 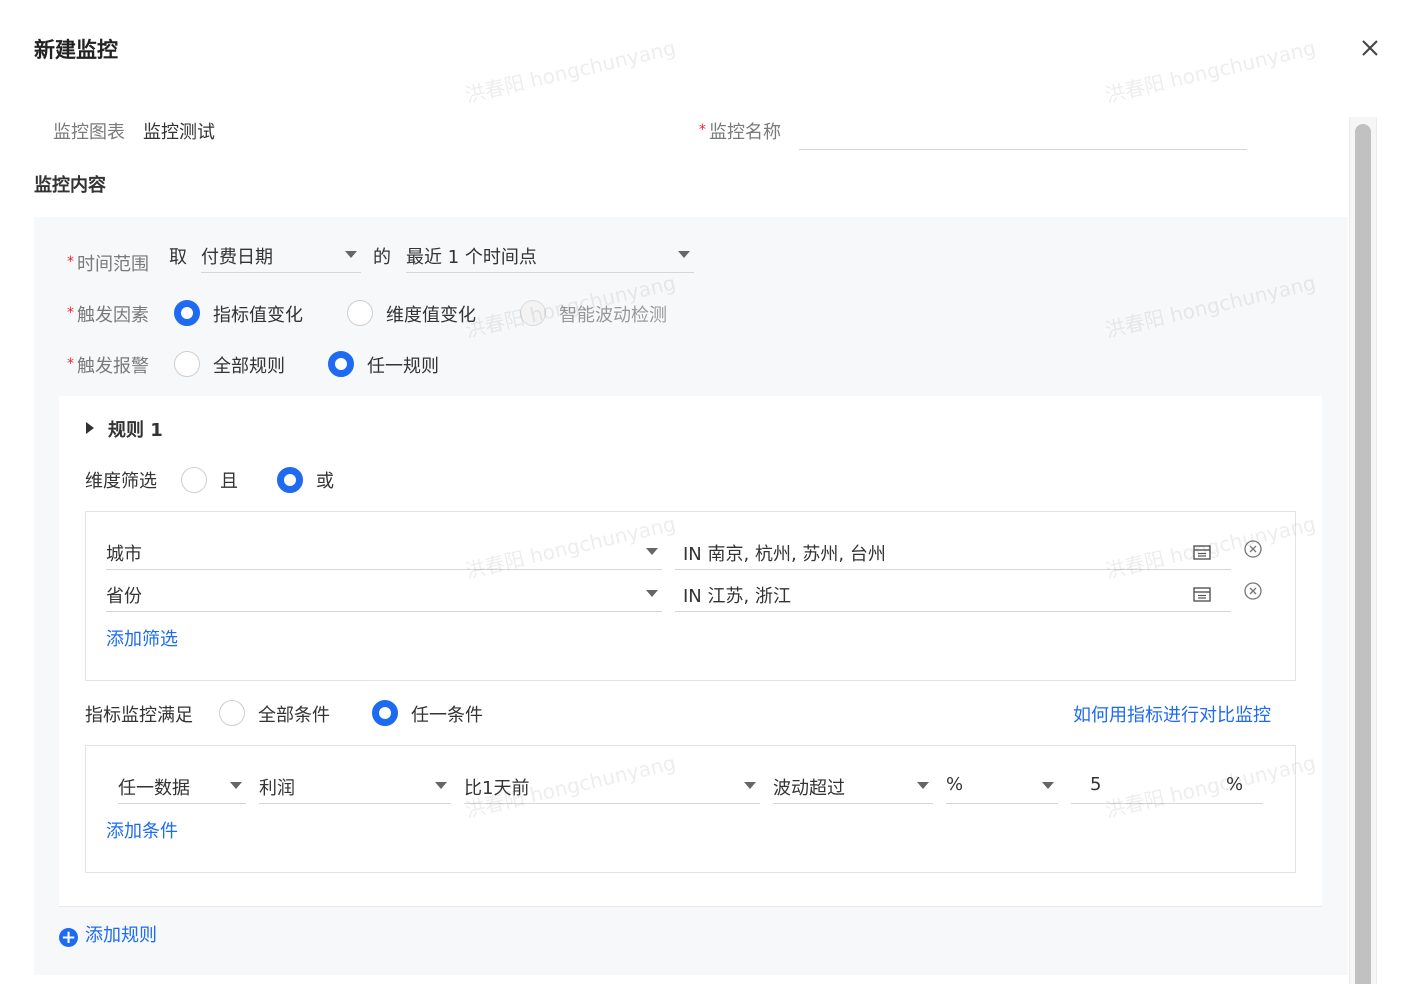 I want to click on divider, so click(x=690, y=906).